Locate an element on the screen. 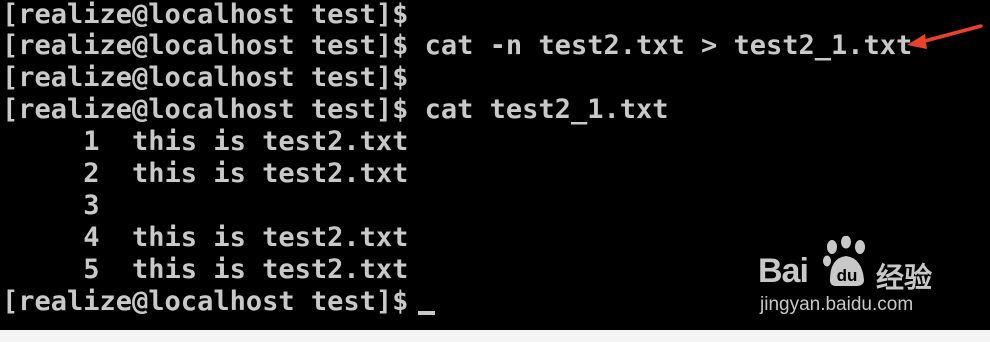 The height and width of the screenshot is (342, 990). terminal-line-1: [realize@localhost test]$ is located at coordinates (205, 15).